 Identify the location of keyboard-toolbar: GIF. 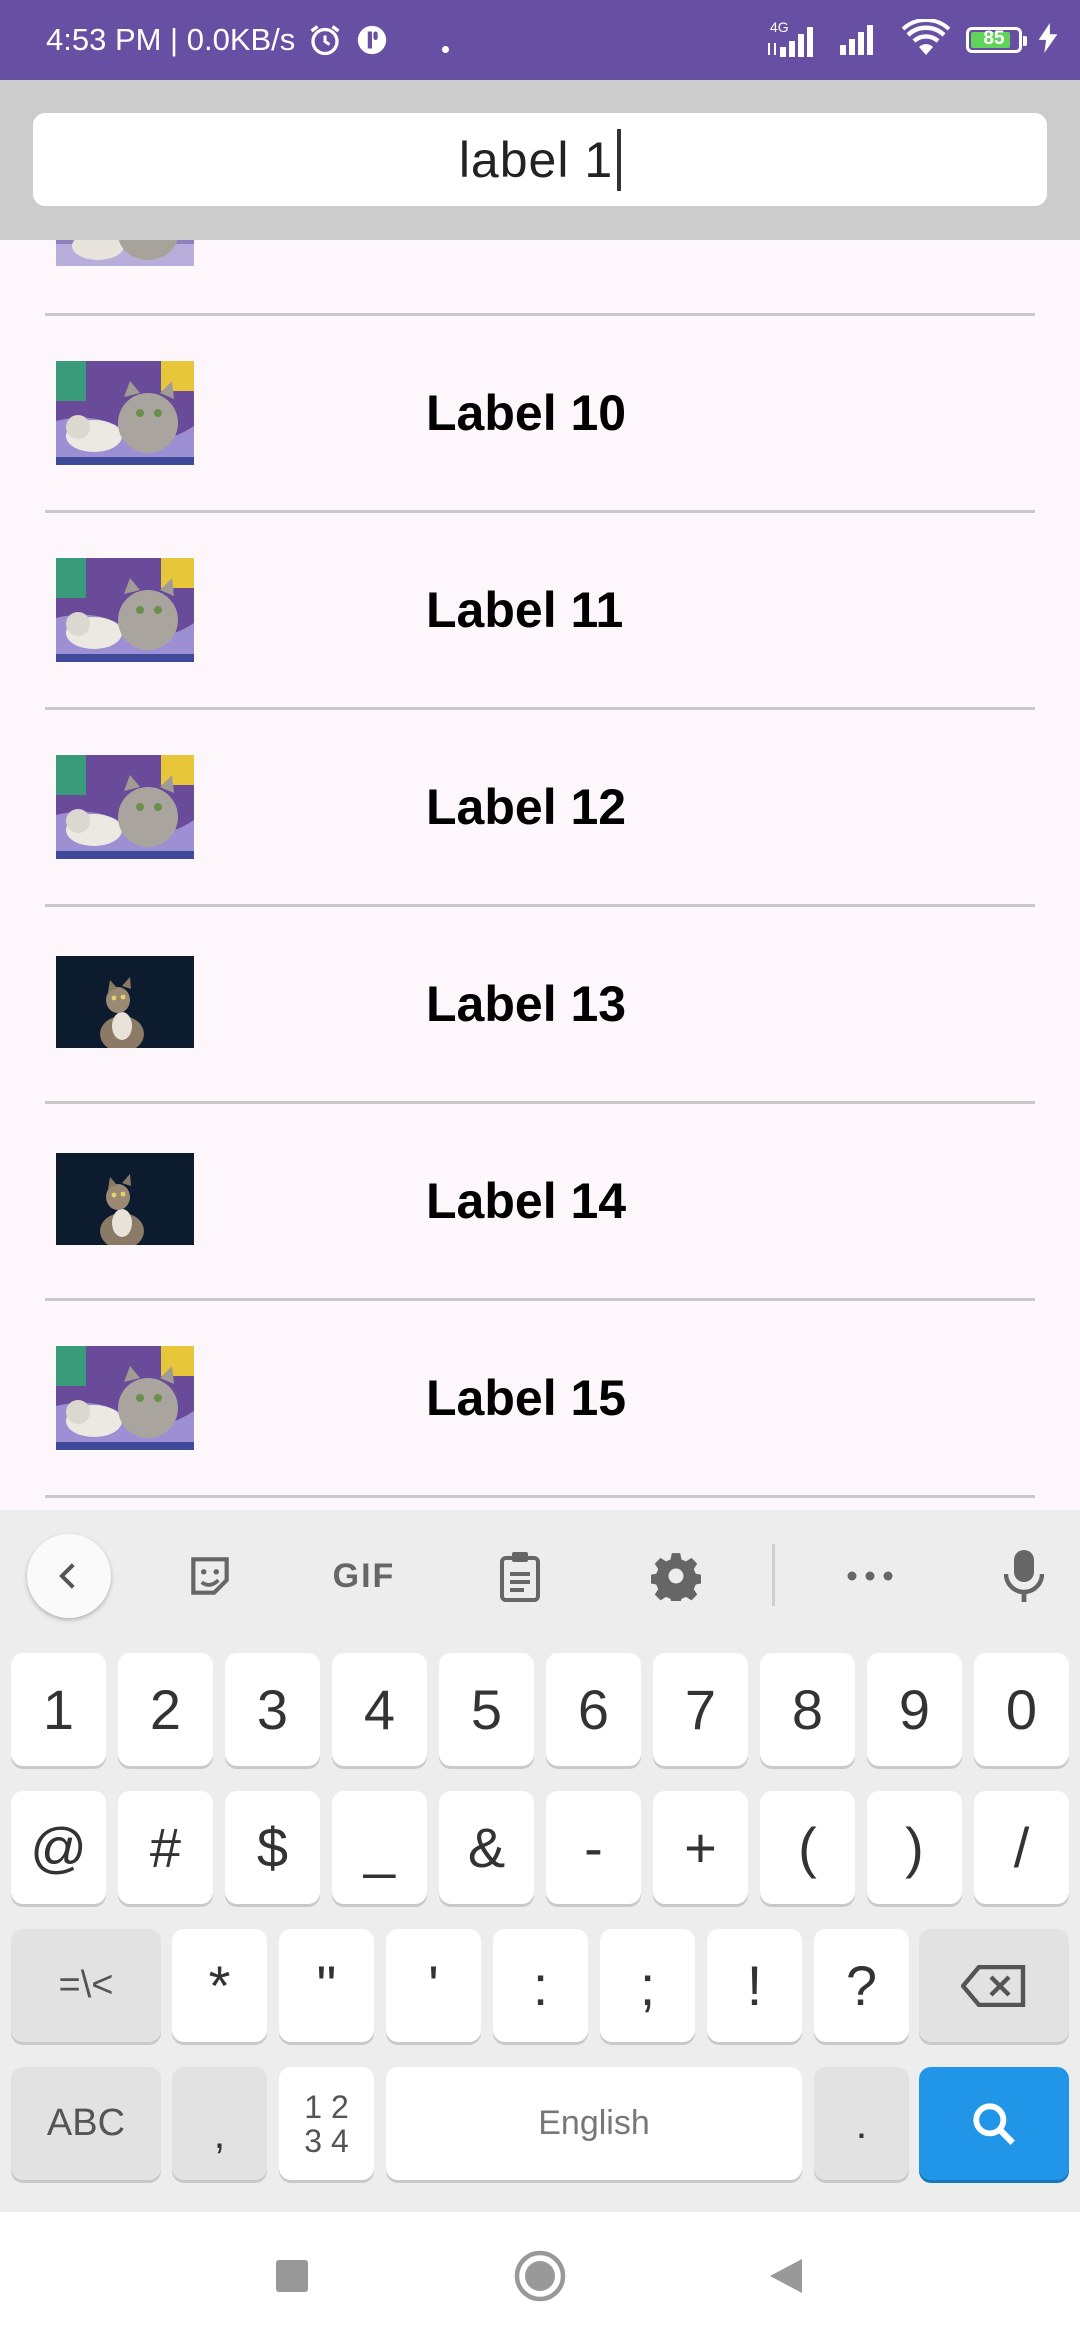
(540, 1576).